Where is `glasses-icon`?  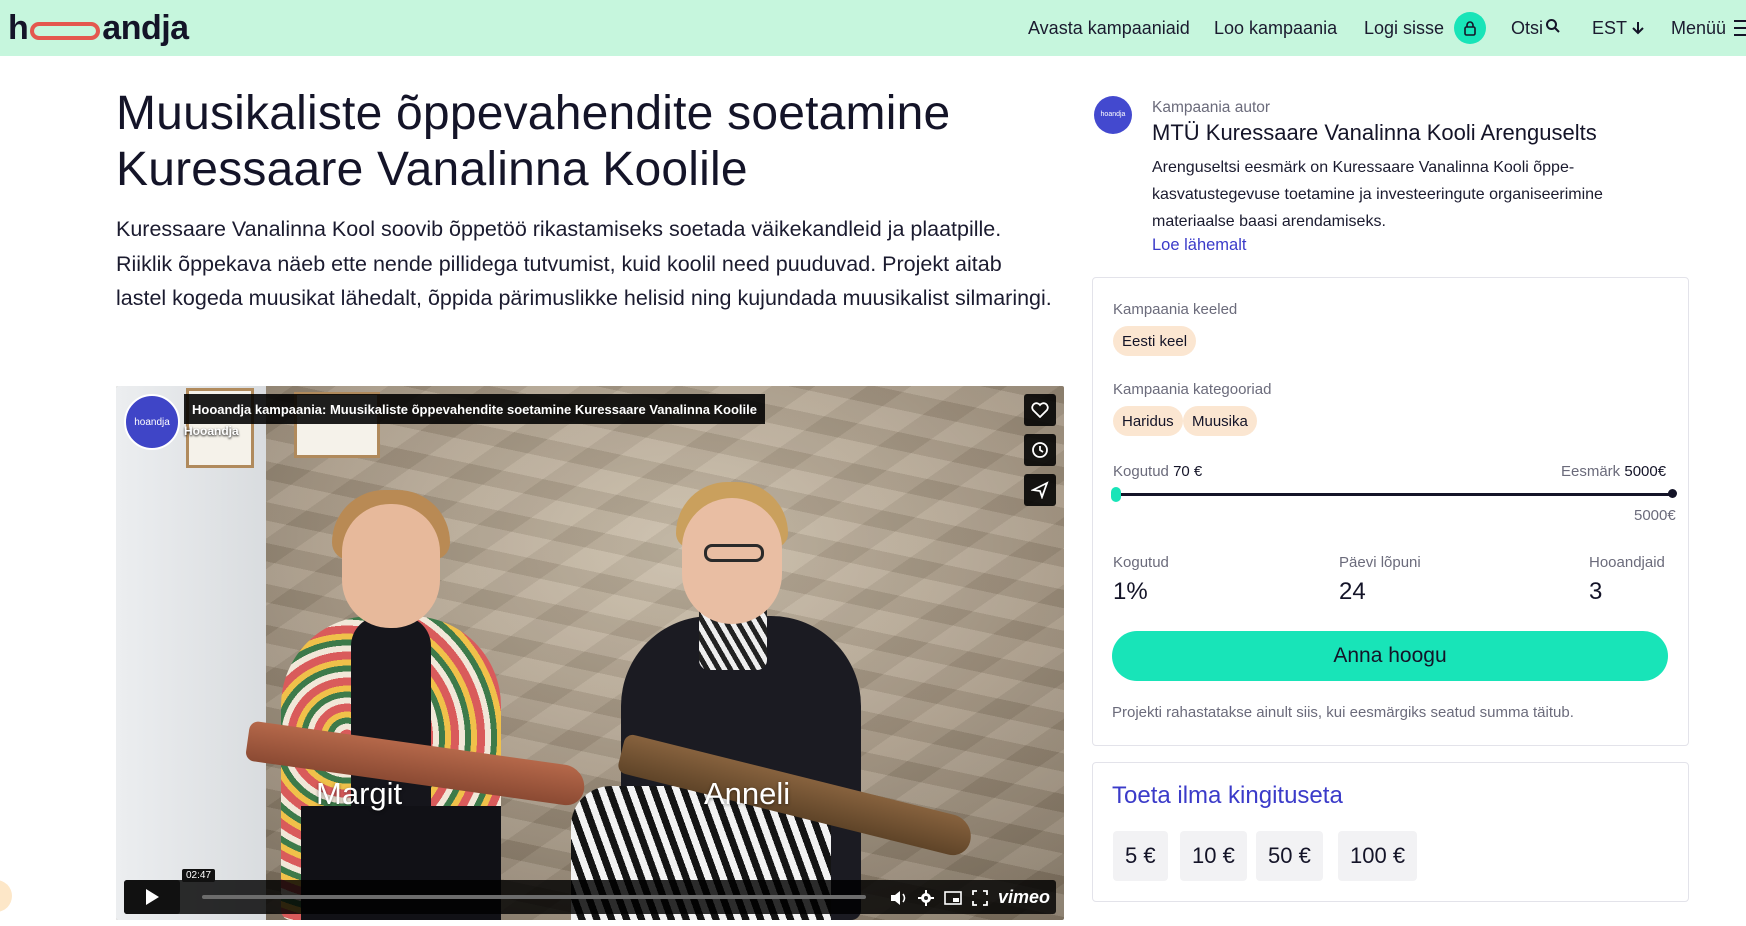 glasses-icon is located at coordinates (734, 553).